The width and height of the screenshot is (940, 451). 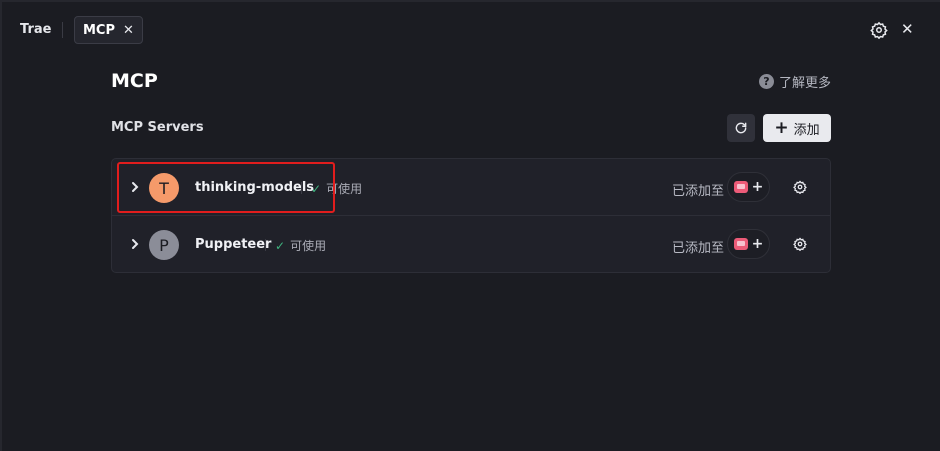 What do you see at coordinates (164, 245) in the screenshot?
I see `avatar: P` at bounding box center [164, 245].